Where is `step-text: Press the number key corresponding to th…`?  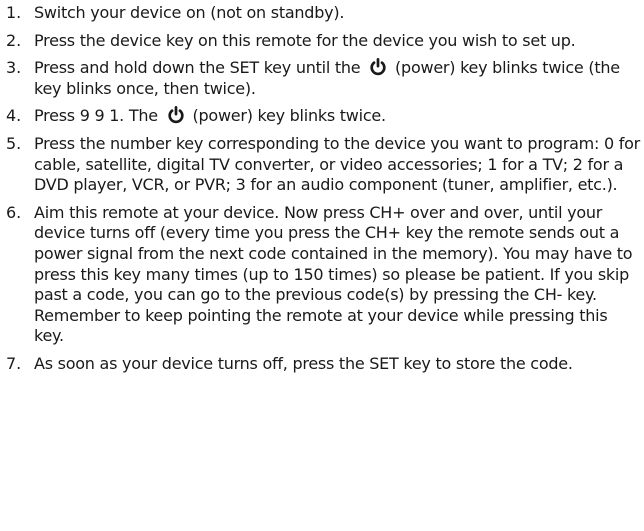
step-text: Press the number key corresponding to th… is located at coordinates (337, 164).